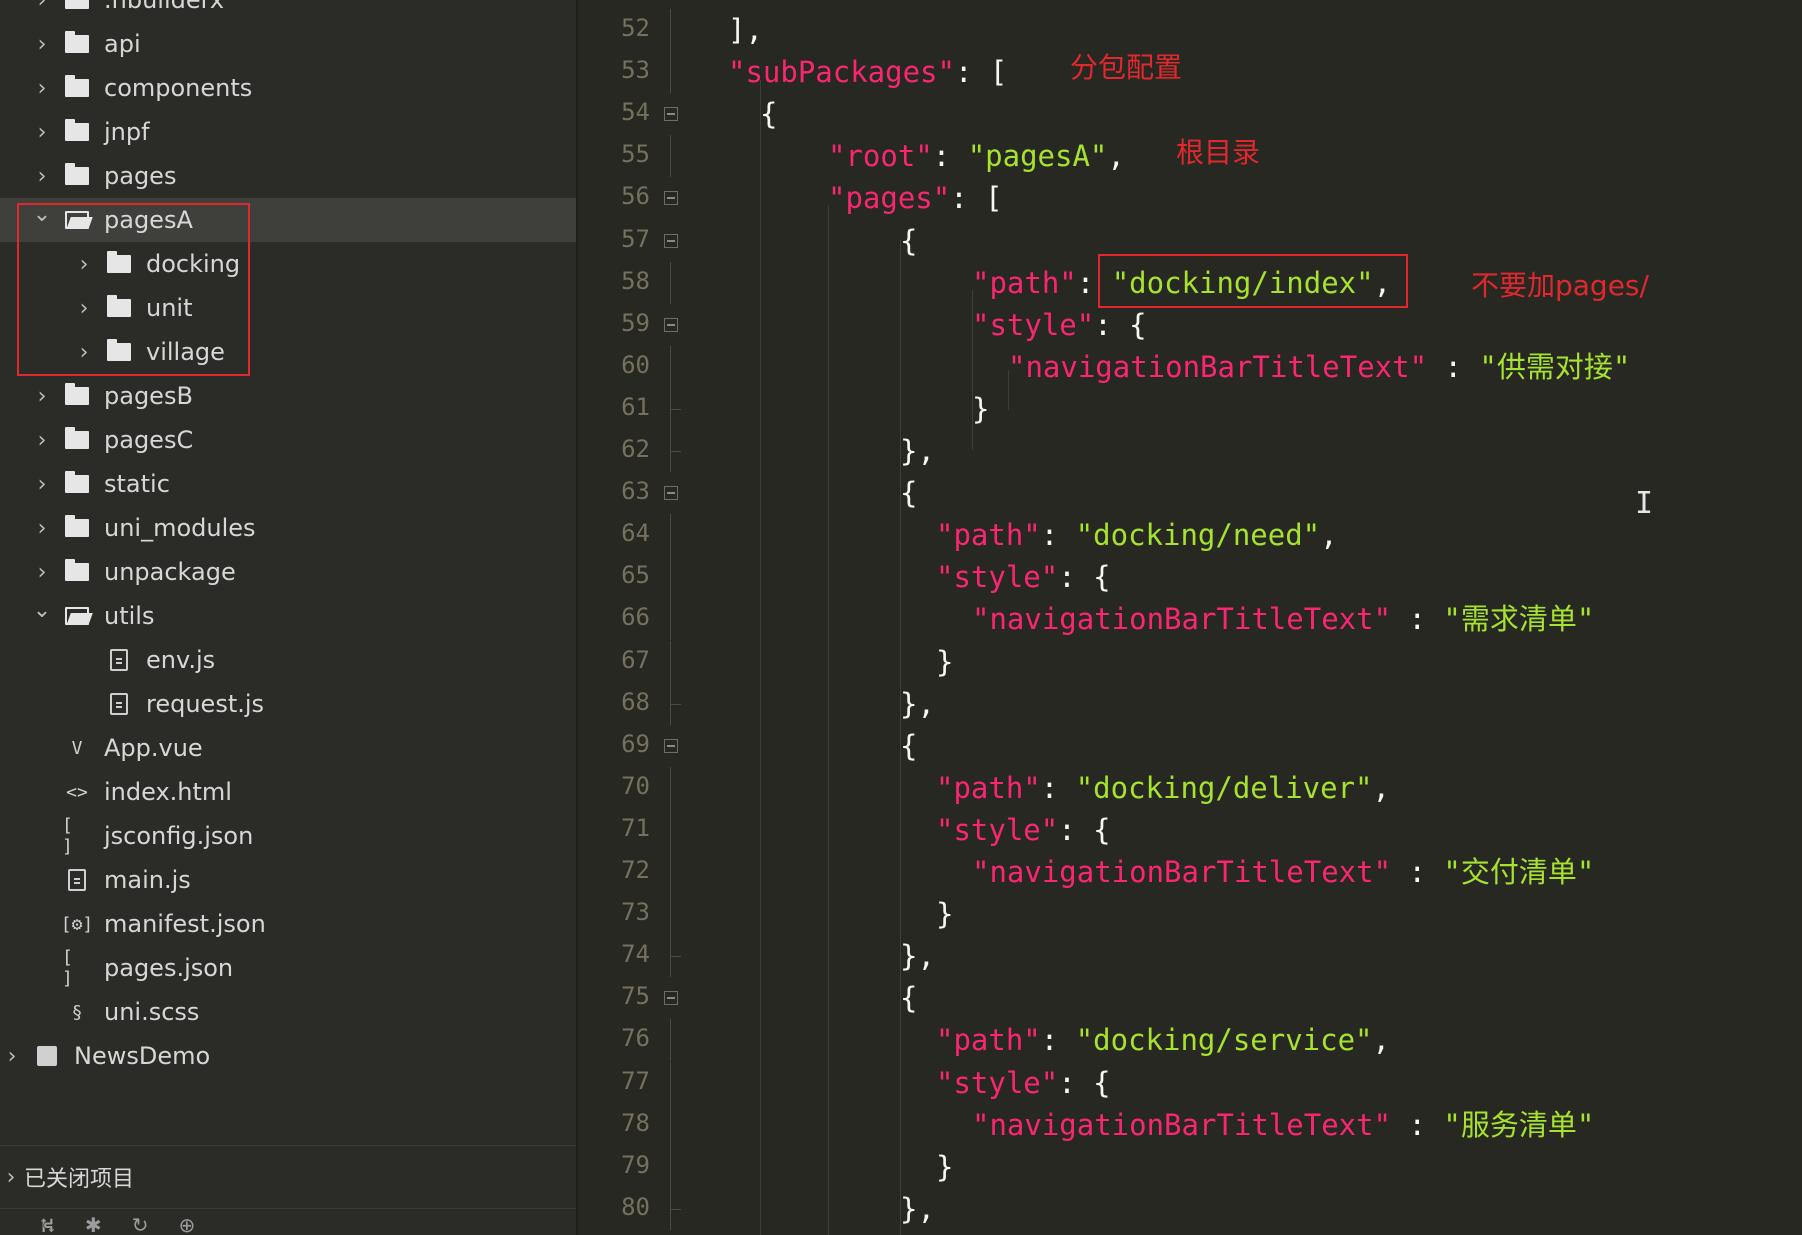 The width and height of the screenshot is (1802, 1235). I want to click on tree-item-uni-scss: § uni.scss, so click(288, 1012).